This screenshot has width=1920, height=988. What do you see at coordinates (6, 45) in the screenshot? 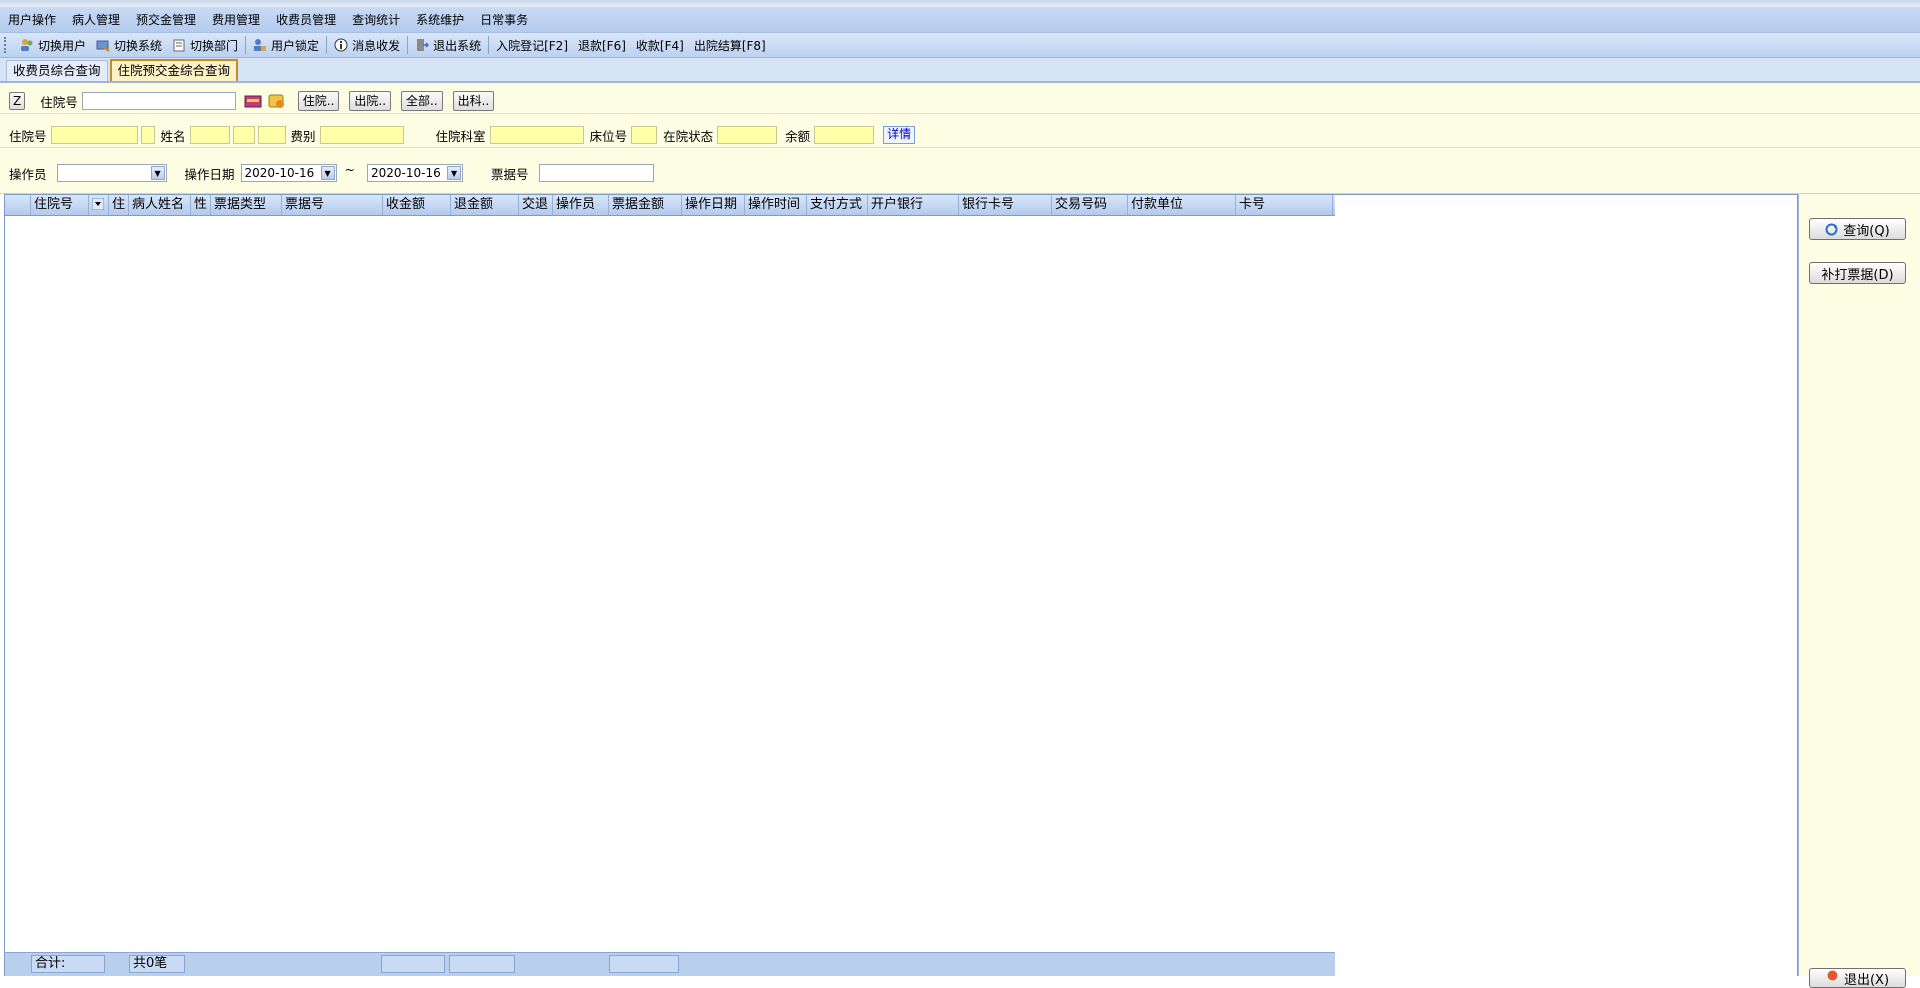
I see `toolbar-grip` at bounding box center [6, 45].